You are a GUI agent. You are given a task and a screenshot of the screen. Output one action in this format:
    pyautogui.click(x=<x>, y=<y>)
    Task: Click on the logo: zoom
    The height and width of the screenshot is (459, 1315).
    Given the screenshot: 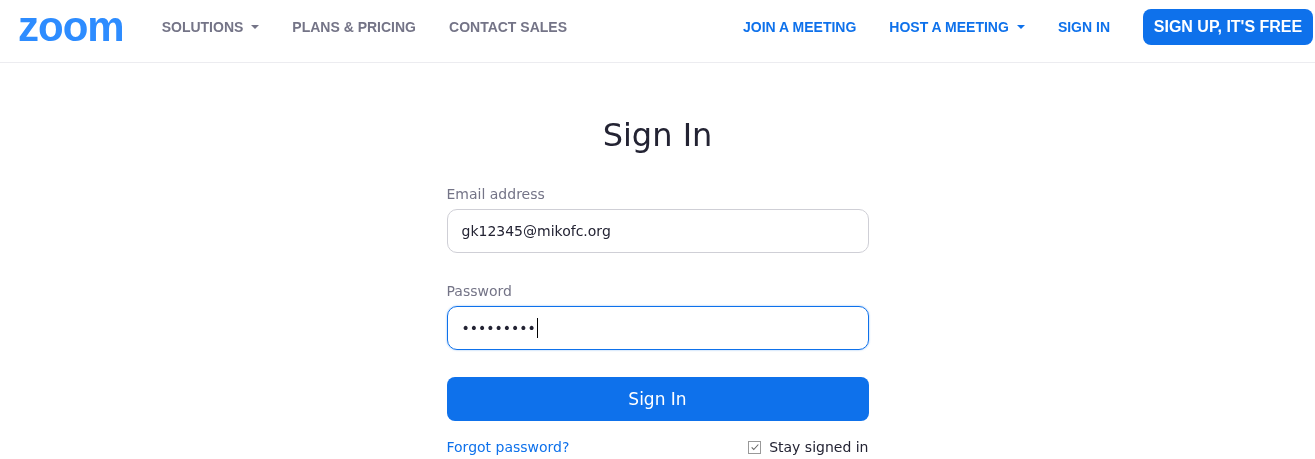 What is the action you would take?
    pyautogui.click(x=71, y=27)
    